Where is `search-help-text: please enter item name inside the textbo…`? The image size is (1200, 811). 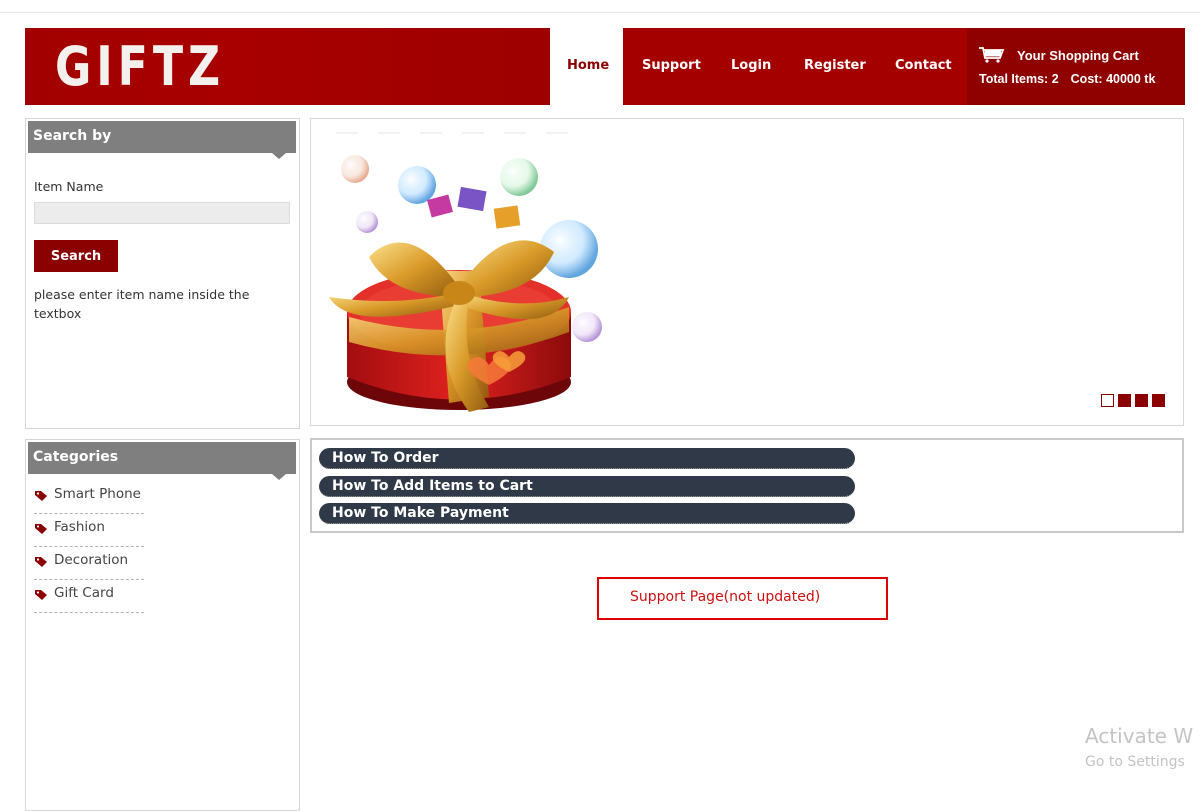 search-help-text: please enter item name inside the textbo… is located at coordinates (142, 304).